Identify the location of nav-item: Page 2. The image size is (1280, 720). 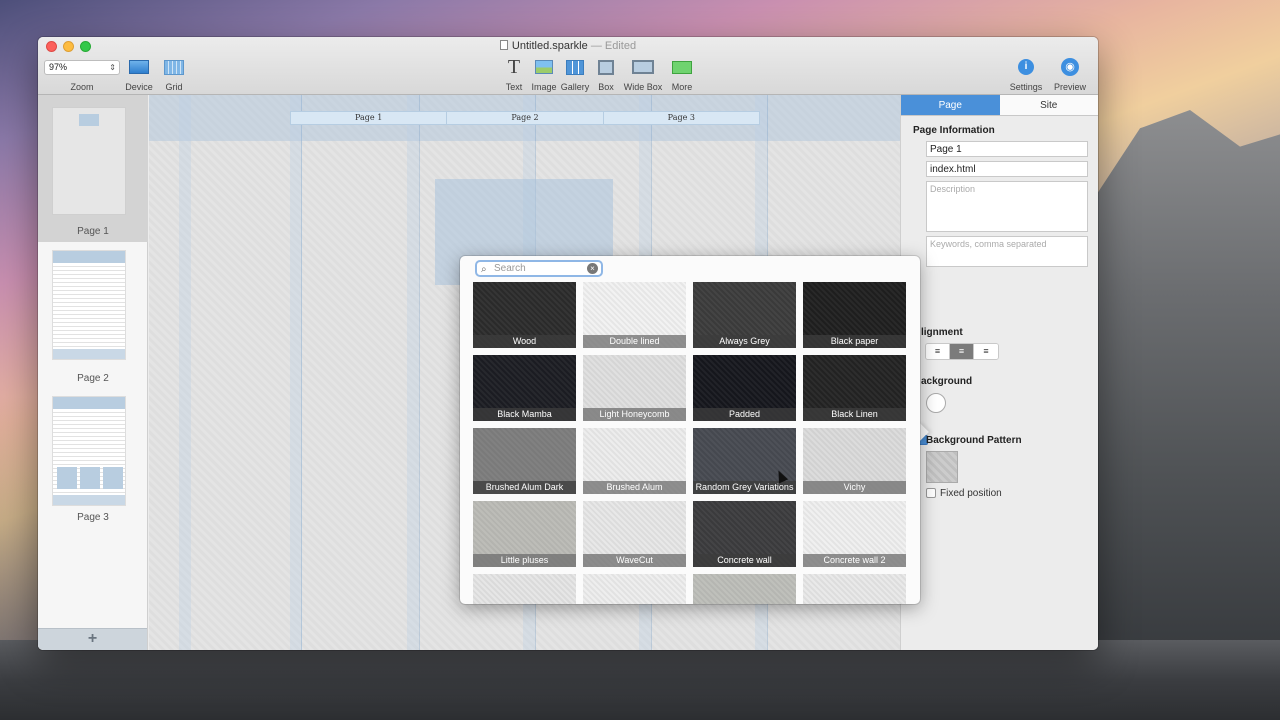
(525, 118).